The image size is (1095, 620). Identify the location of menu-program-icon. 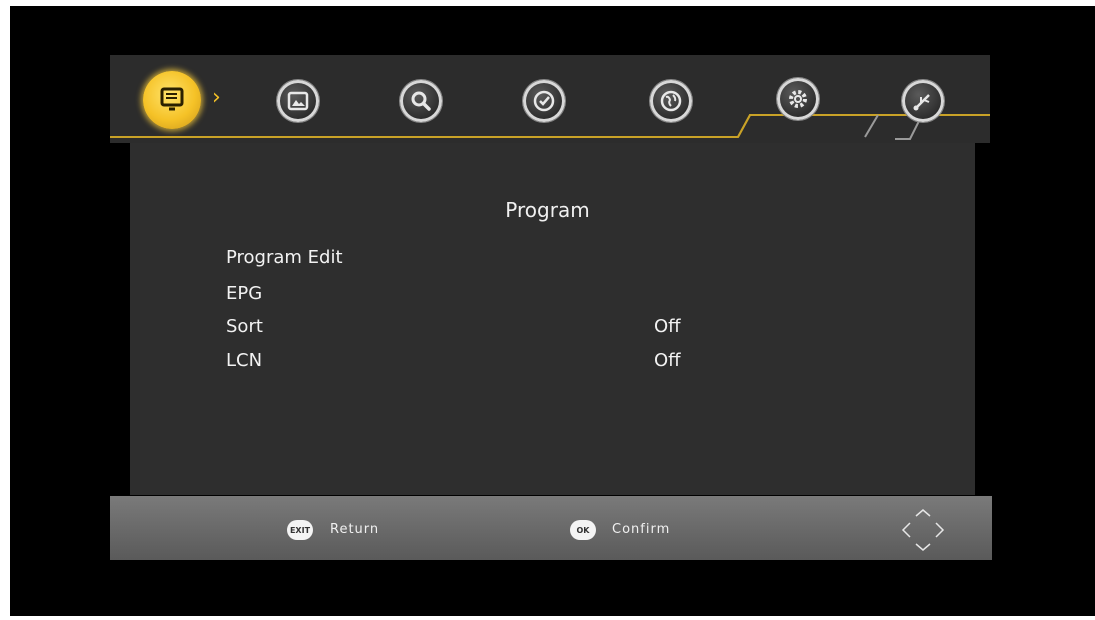
(172, 100).